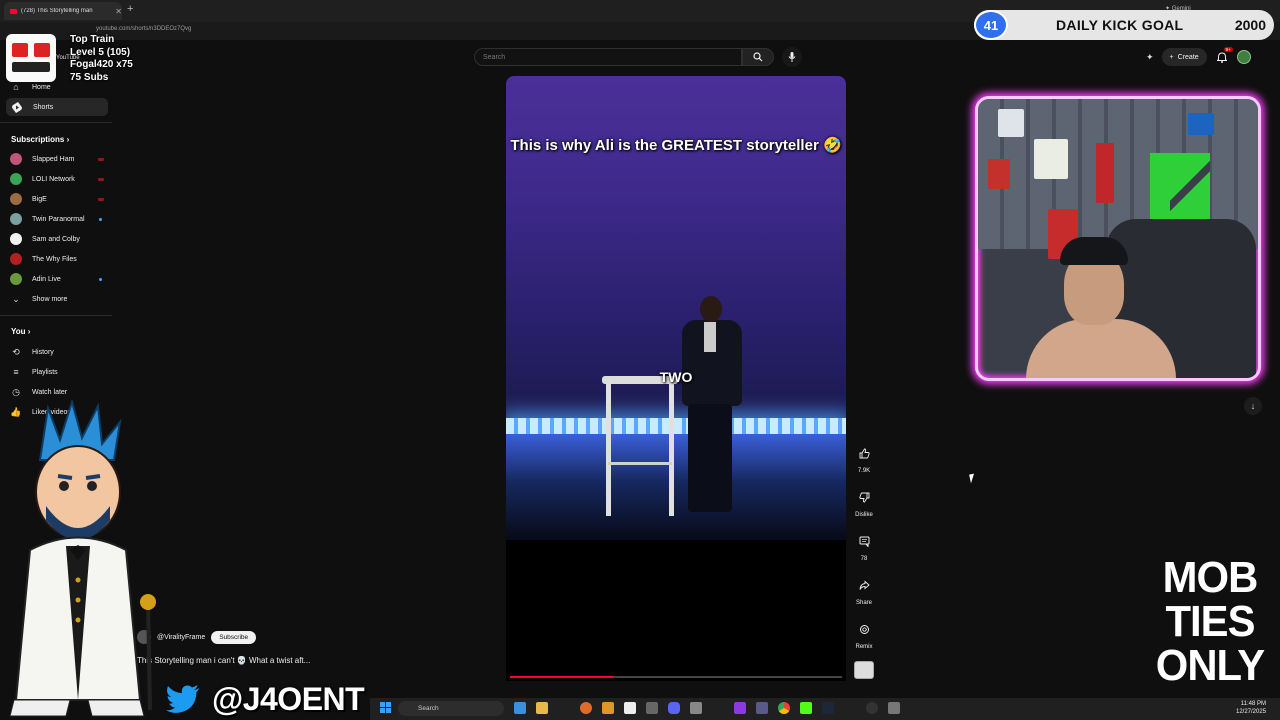 The width and height of the screenshot is (1280, 720). Describe the element at coordinates (68, 58) in the screenshot. I see `youtube-logo-text: YouTube` at that location.